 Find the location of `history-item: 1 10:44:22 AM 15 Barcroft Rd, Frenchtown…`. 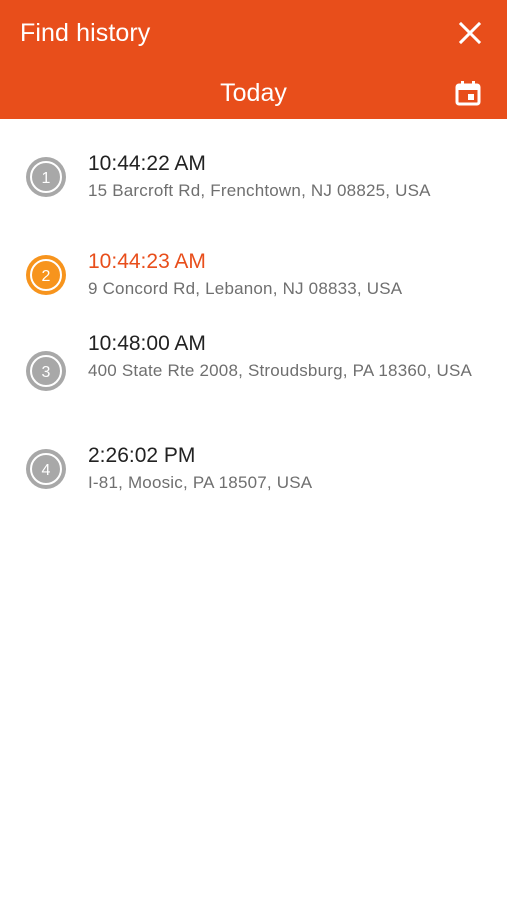

history-item: 1 10:44:22 AM 15 Barcroft Rd, Frenchtown… is located at coordinates (253, 182).